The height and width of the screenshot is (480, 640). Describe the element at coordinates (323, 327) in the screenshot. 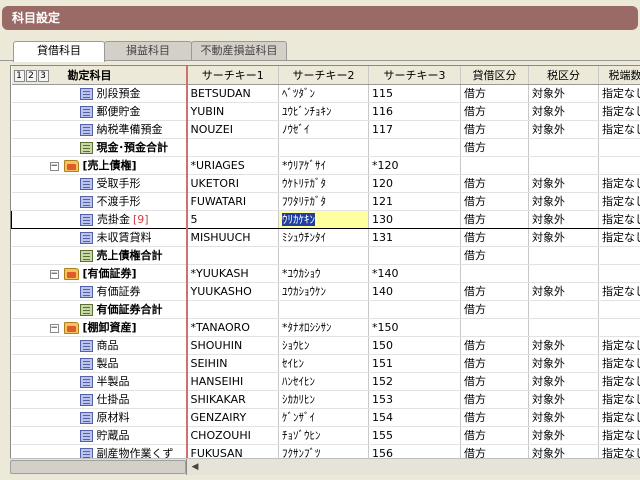

I see `search-key-2-cell: *ﾀﾅｵﾛｼｼｻﾝ` at that location.